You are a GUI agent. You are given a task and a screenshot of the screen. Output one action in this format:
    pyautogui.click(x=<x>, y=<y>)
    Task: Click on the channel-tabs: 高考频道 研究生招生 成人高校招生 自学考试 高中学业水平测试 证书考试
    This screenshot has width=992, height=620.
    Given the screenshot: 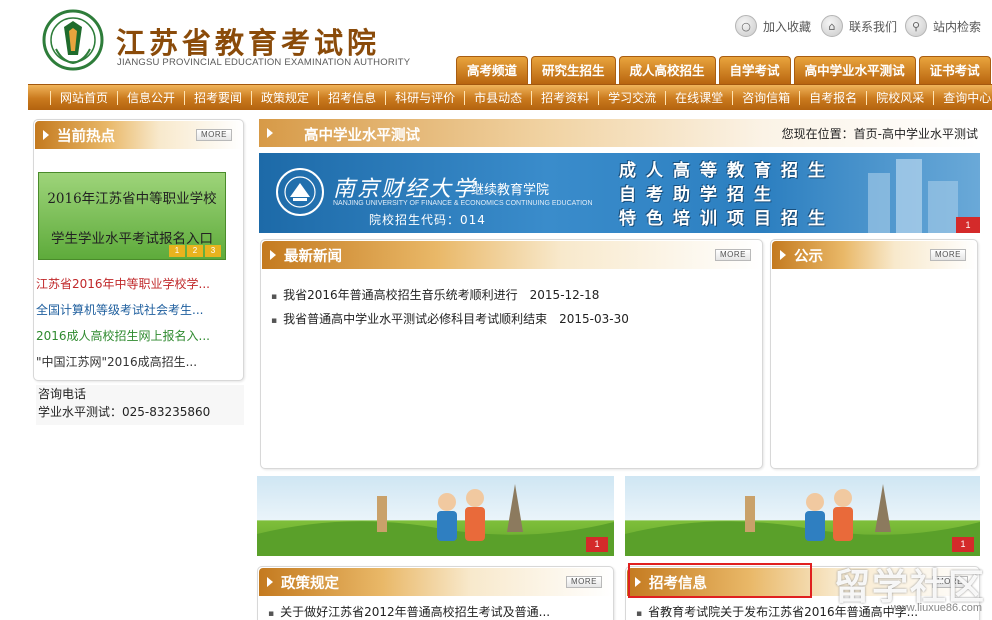 What is the action you would take?
    pyautogui.click(x=723, y=70)
    